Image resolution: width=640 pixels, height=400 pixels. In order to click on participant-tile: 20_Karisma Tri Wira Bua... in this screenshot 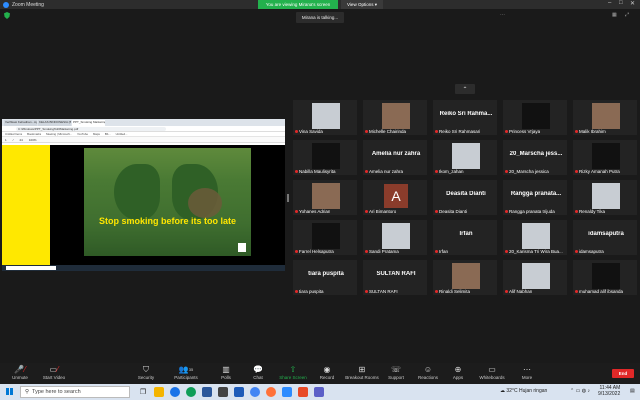, I will do `click(535, 237)`.